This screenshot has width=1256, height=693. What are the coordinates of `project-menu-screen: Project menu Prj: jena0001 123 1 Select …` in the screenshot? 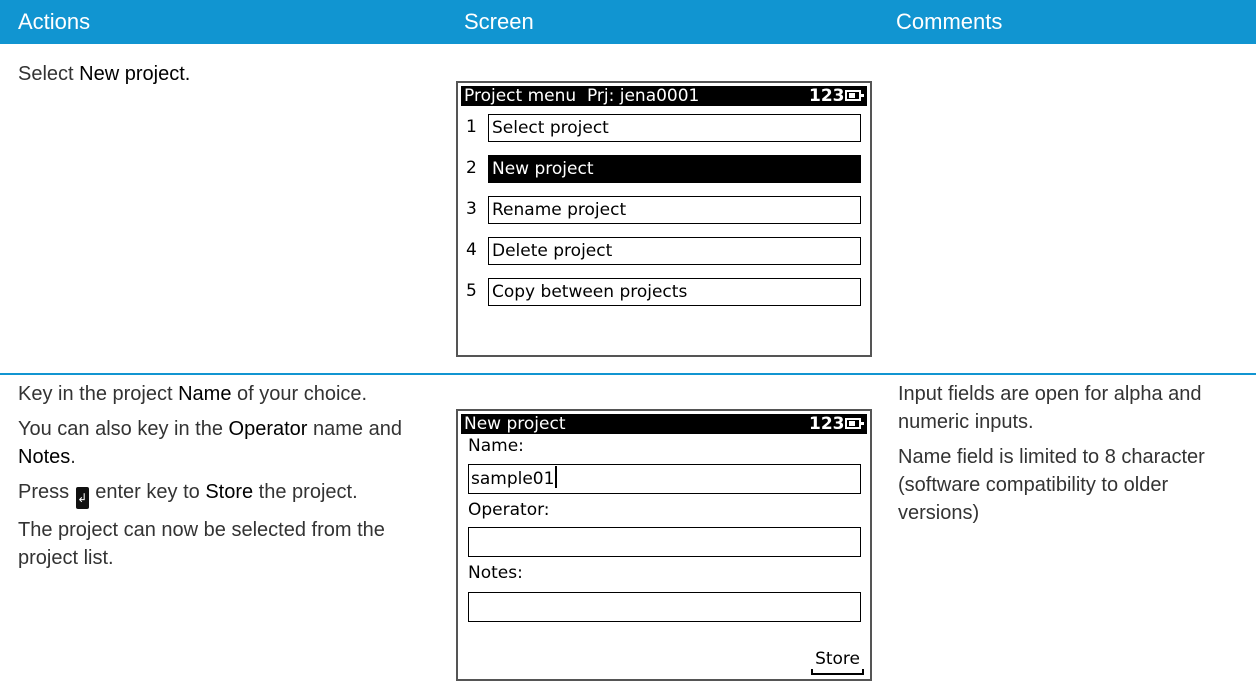 It's located at (664, 219).